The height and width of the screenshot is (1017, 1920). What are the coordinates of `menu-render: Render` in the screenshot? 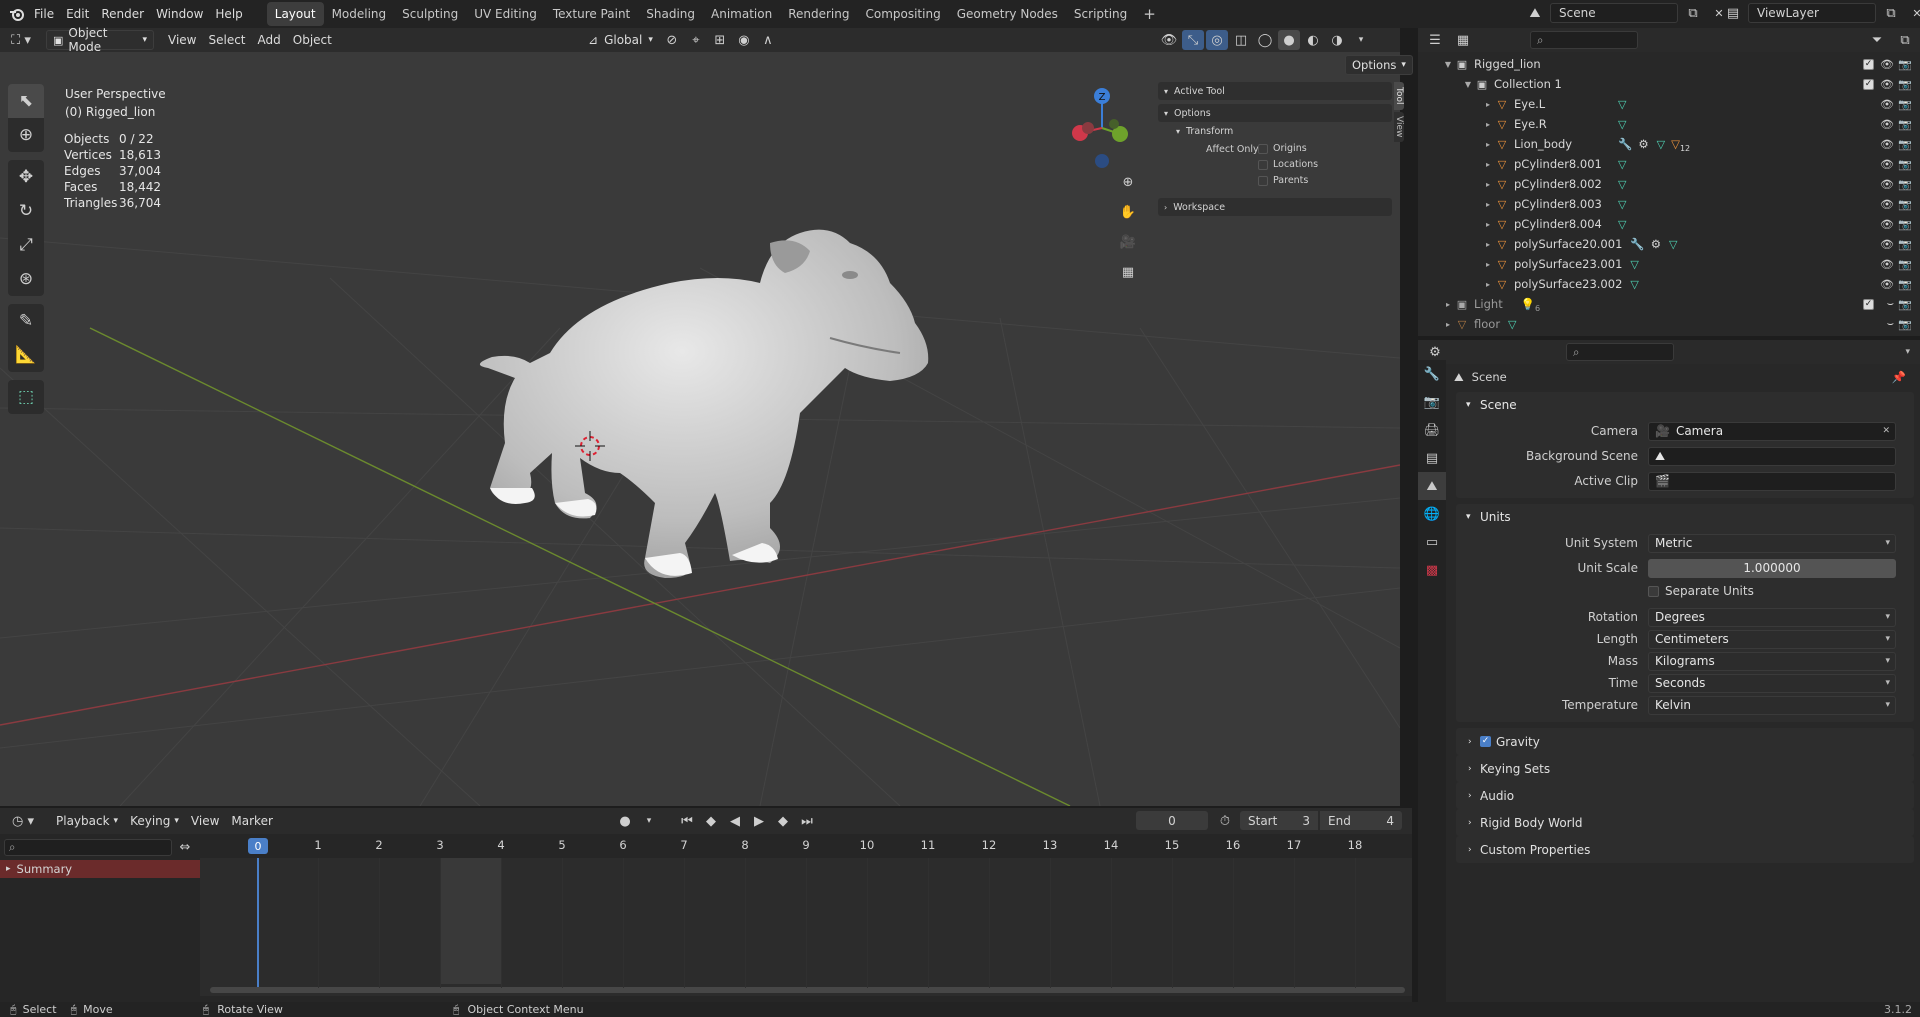 It's located at (122, 14).